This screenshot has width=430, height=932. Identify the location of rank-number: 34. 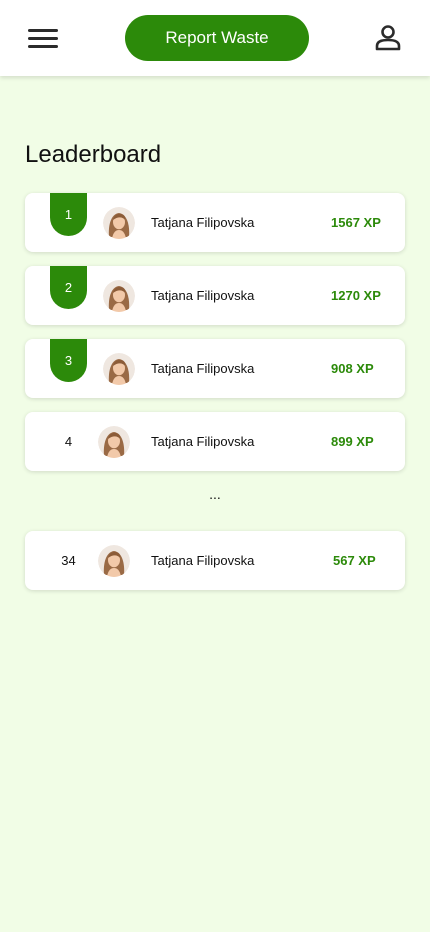
(68, 560).